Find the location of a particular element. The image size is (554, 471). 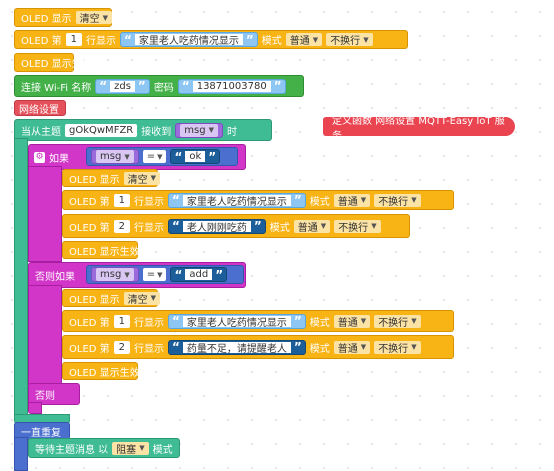

net-settings-call-block: 网络设置 is located at coordinates (40, 108).